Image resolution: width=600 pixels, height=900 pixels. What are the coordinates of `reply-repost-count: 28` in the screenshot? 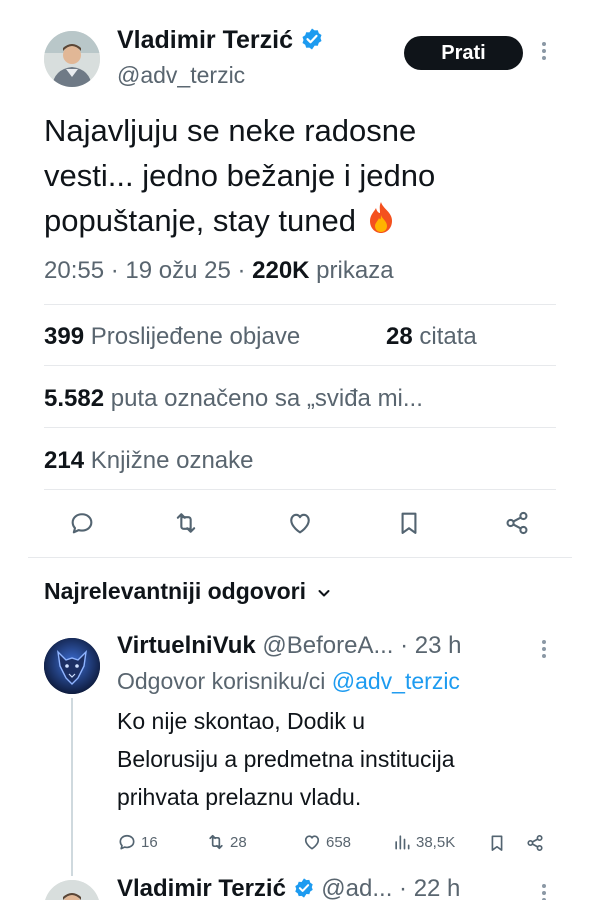 It's located at (238, 842).